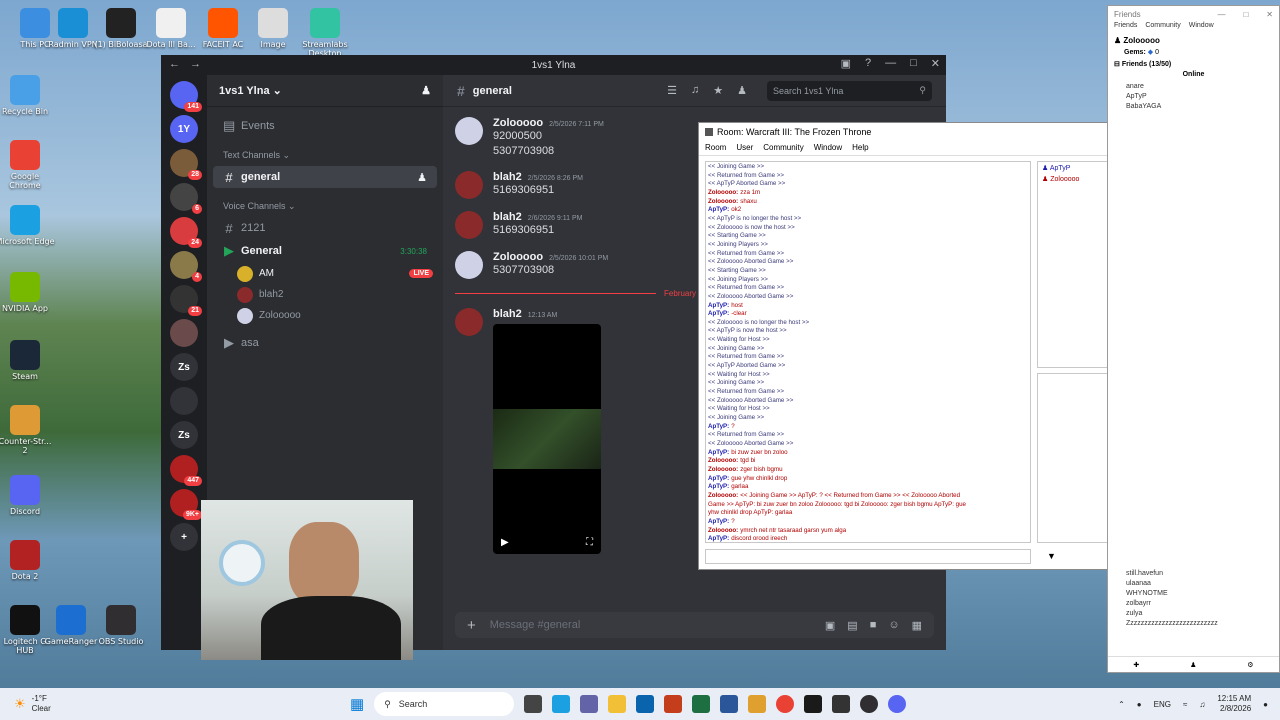  I want to click on threads-icon: ☰, so click(672, 90).